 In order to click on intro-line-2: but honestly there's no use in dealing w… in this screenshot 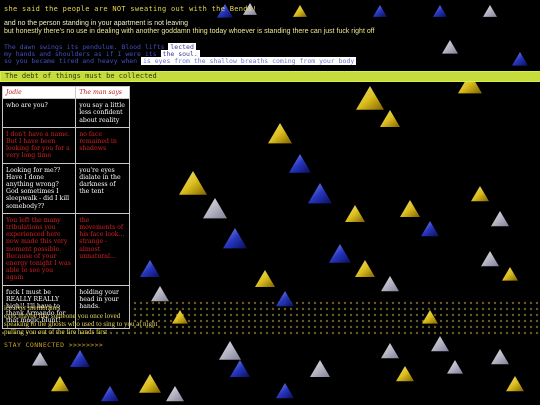, I will do `click(189, 31)`.